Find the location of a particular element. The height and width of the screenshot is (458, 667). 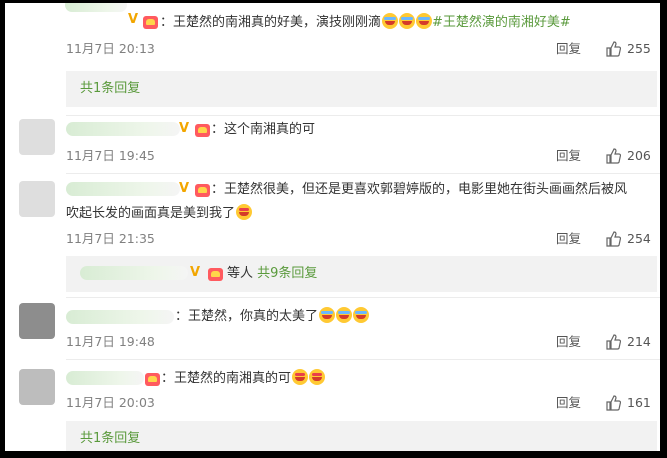

comment-time: 11月7日 19:45 is located at coordinates (110, 155).